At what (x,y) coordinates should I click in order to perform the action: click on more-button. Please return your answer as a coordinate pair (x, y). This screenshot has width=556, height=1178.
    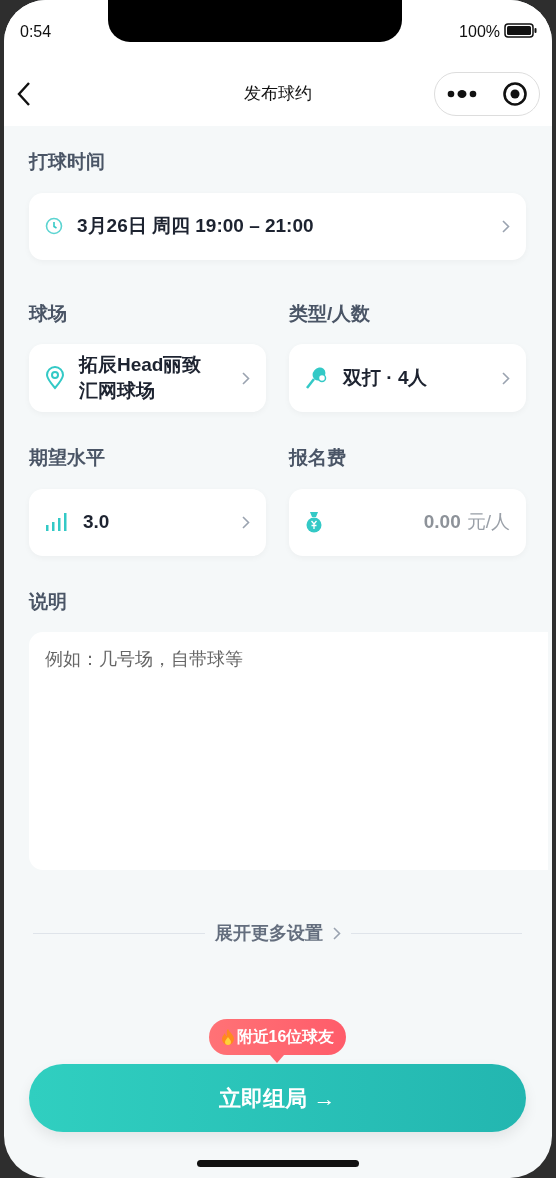
    Looking at the image, I should click on (462, 94).